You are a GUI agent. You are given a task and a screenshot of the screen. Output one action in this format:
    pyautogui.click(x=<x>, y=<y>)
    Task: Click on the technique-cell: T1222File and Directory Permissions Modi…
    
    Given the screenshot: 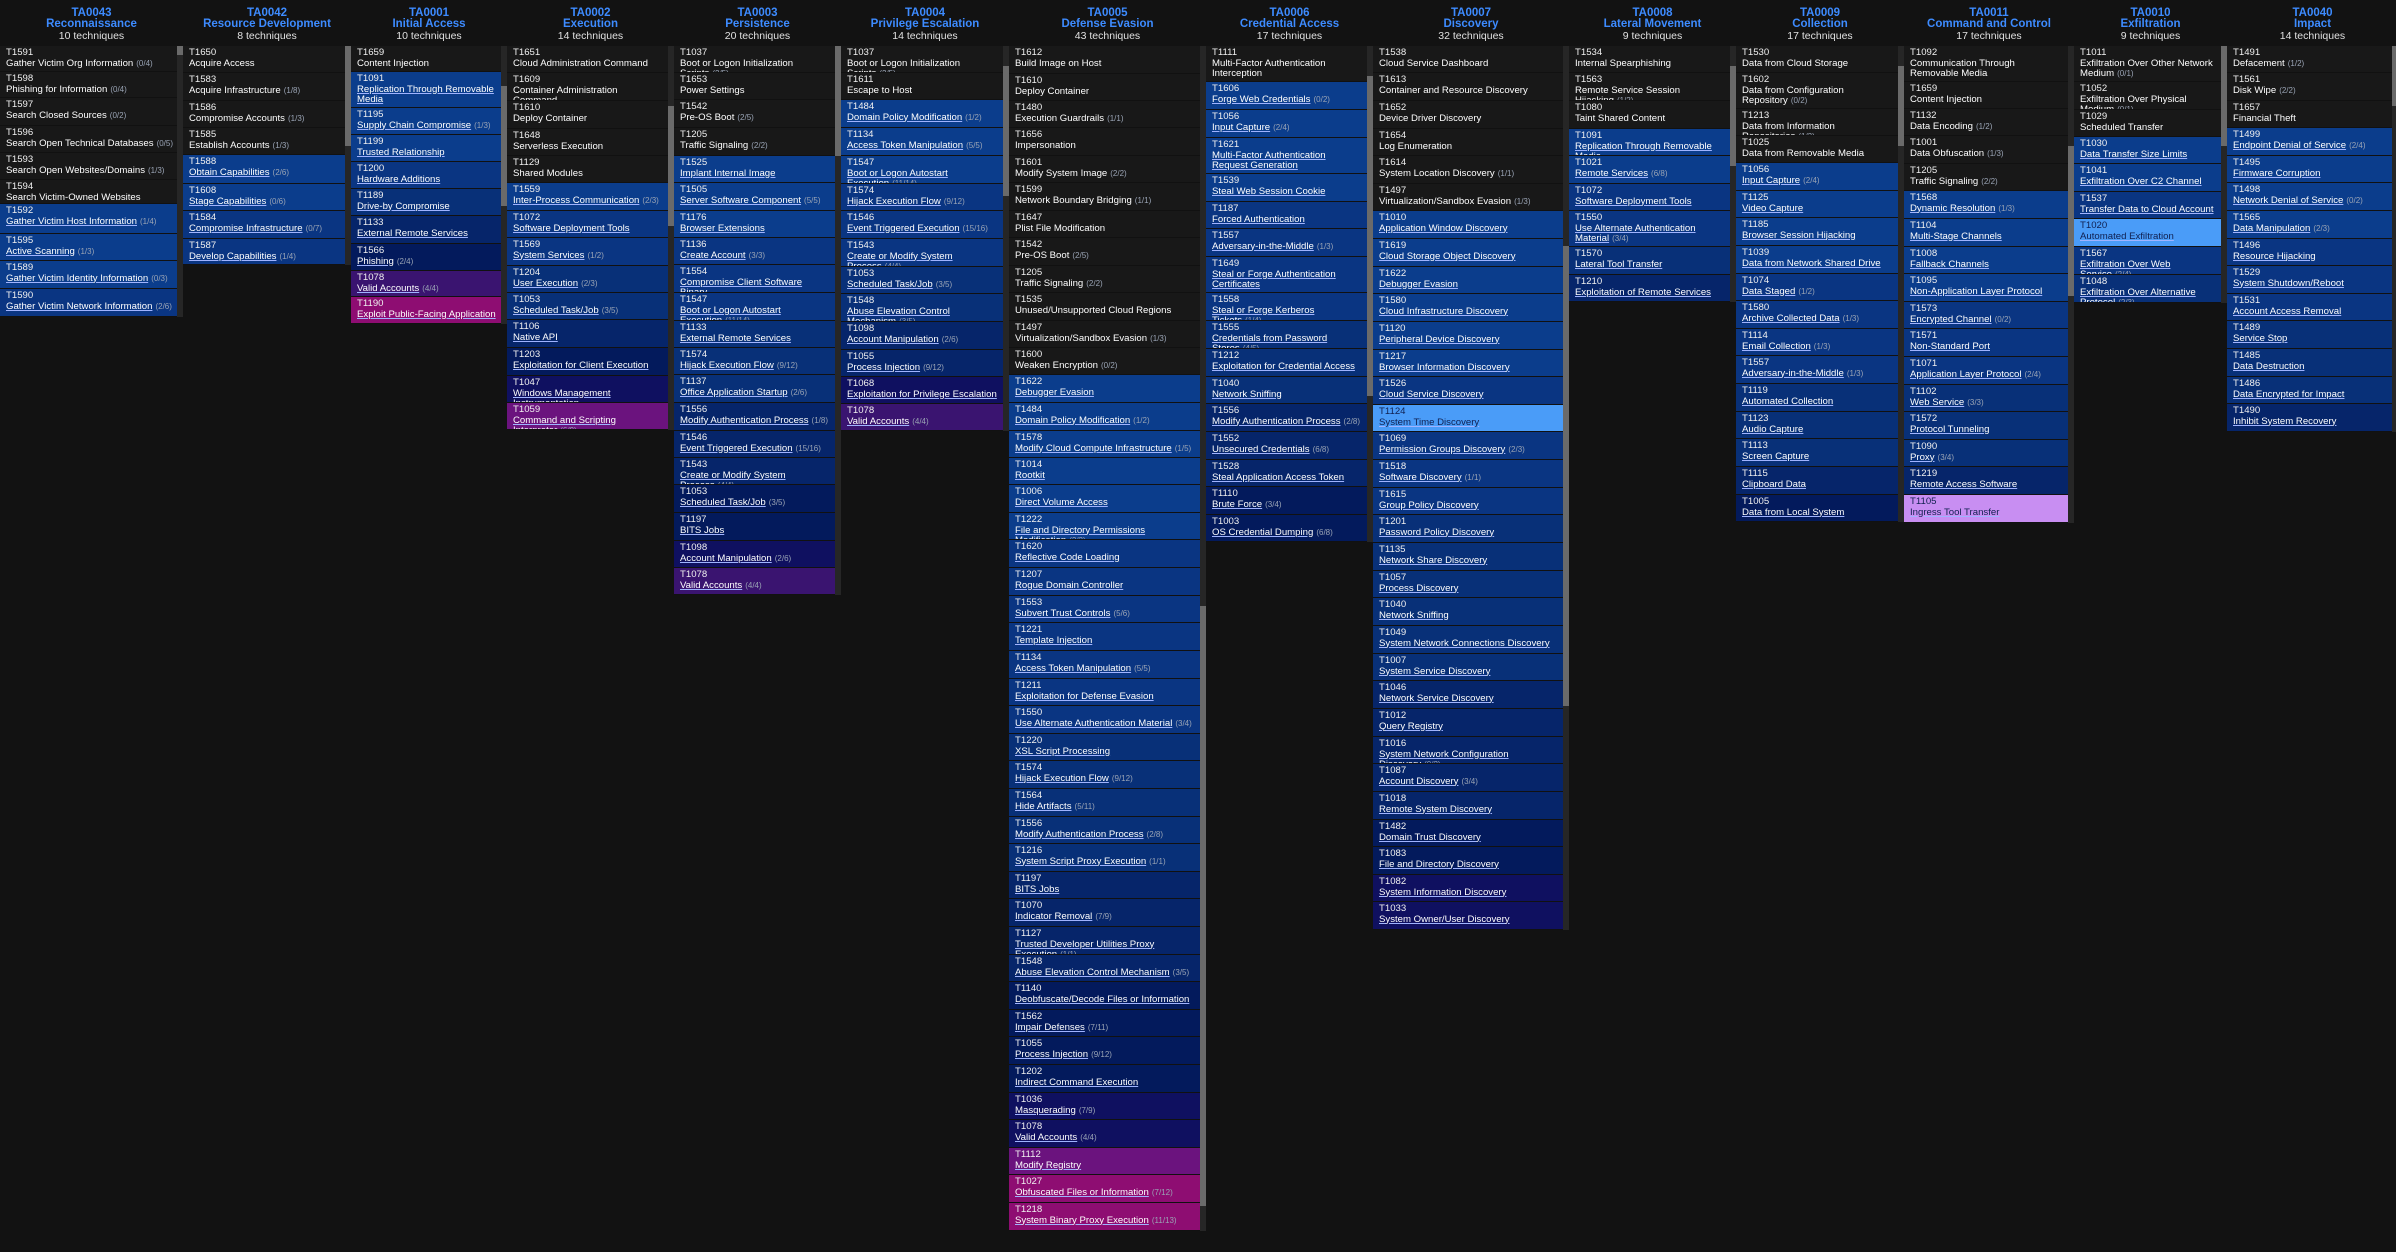 What is the action you would take?
    pyautogui.click(x=1104, y=526)
    